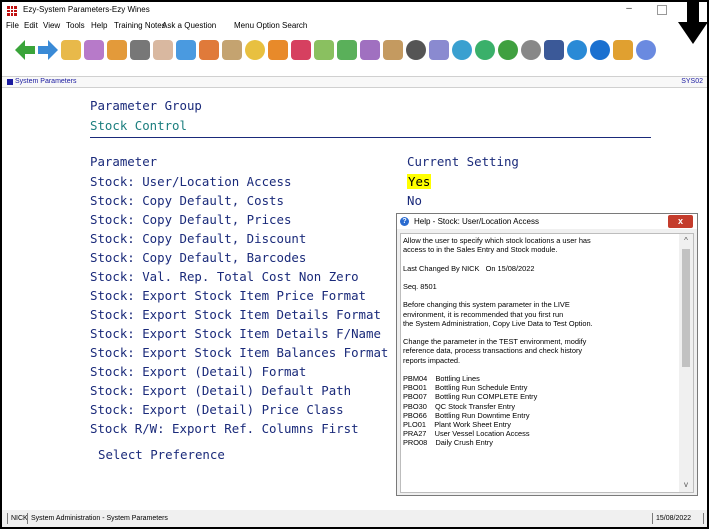 Image resolution: width=709 pixels, height=529 pixels. I want to click on box-icon, so click(393, 50).